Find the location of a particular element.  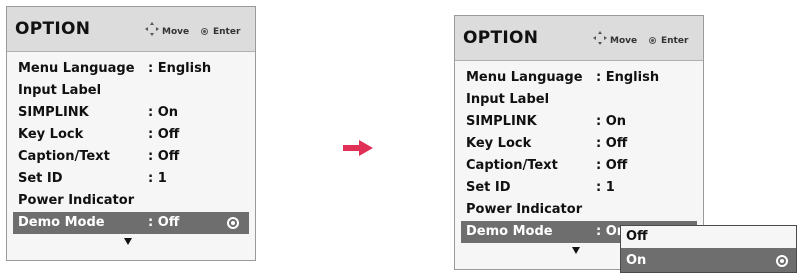

submenu-option-on: On is located at coordinates (708, 261).